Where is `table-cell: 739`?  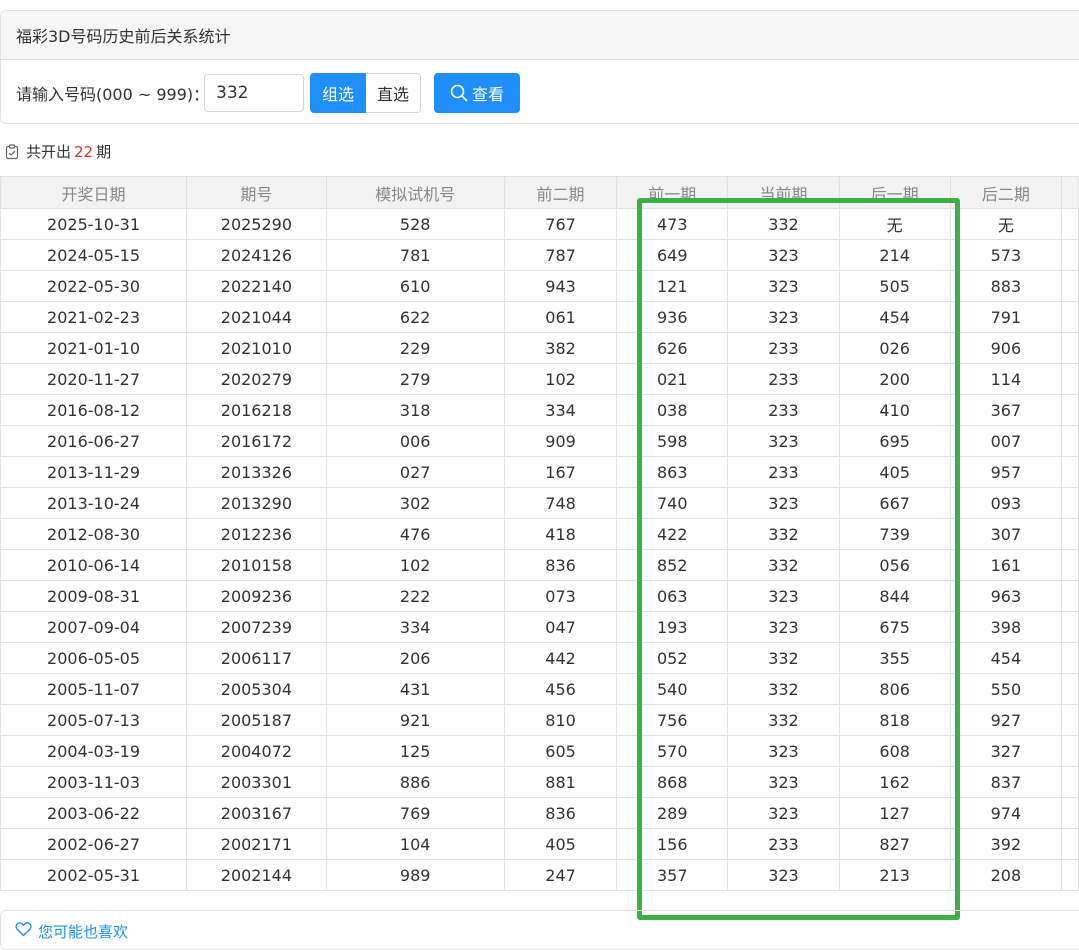
table-cell: 739 is located at coordinates (894, 534).